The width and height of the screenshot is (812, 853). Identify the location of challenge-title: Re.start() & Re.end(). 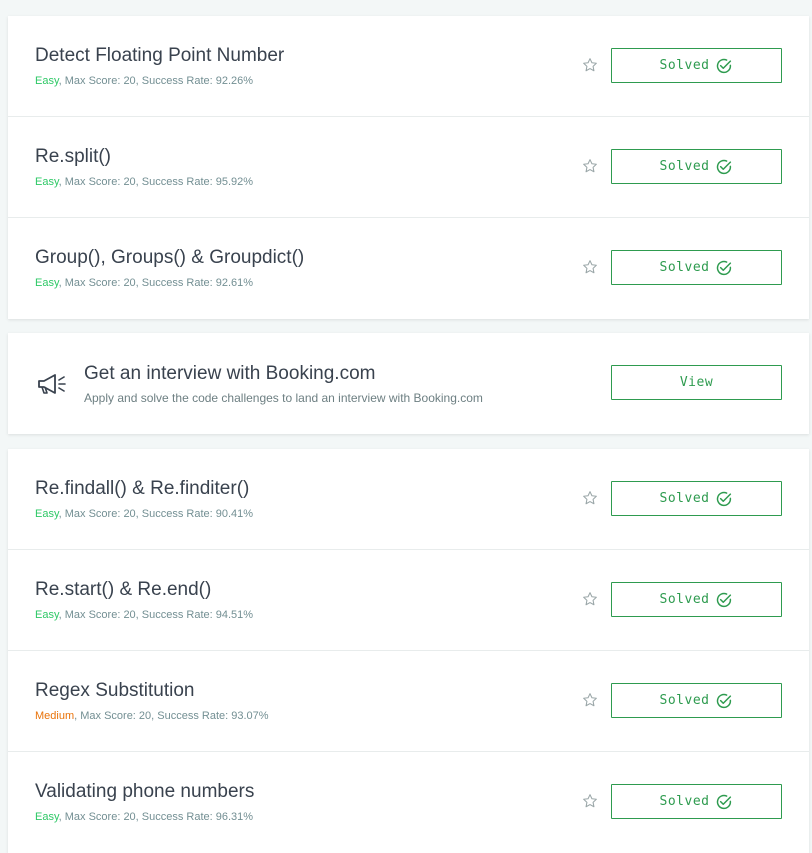
(123, 590).